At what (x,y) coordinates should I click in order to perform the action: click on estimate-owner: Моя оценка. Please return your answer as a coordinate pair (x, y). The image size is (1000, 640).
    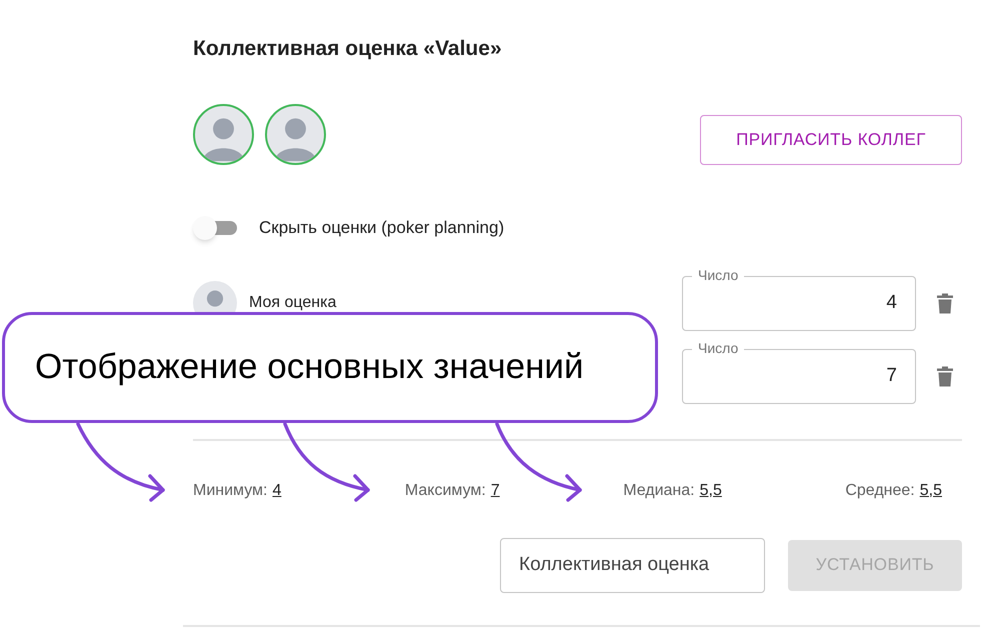
    Looking at the image, I should click on (292, 303).